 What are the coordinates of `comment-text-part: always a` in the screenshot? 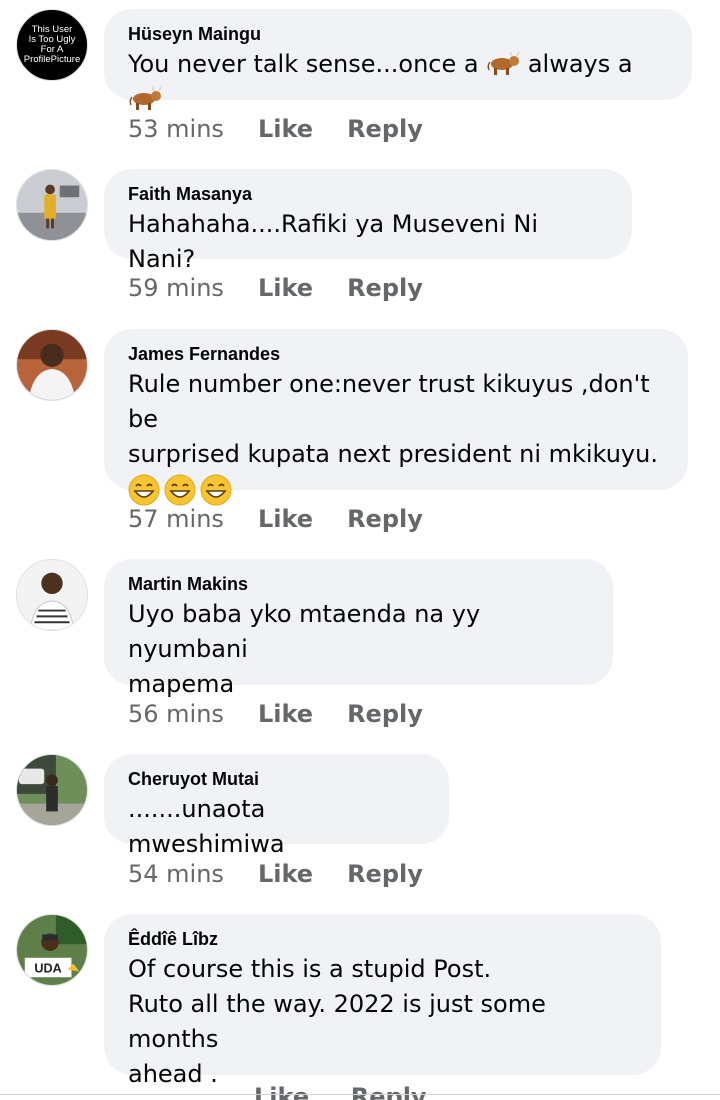 It's located at (580, 64).